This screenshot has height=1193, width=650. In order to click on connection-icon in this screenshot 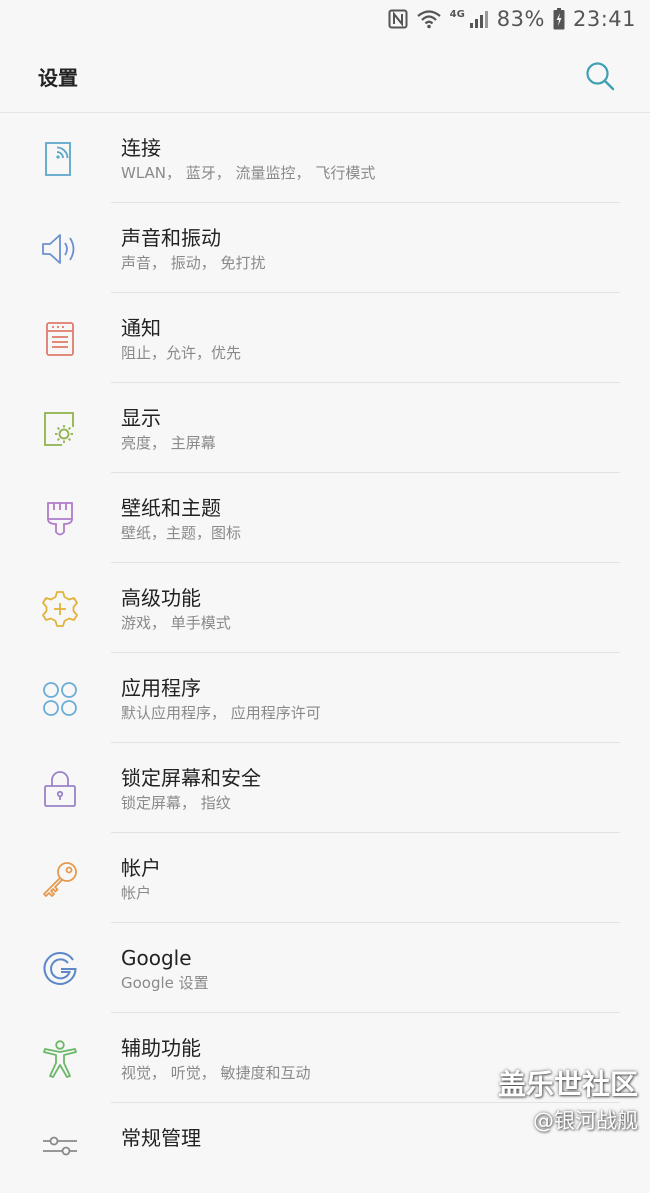, I will do `click(58, 159)`.